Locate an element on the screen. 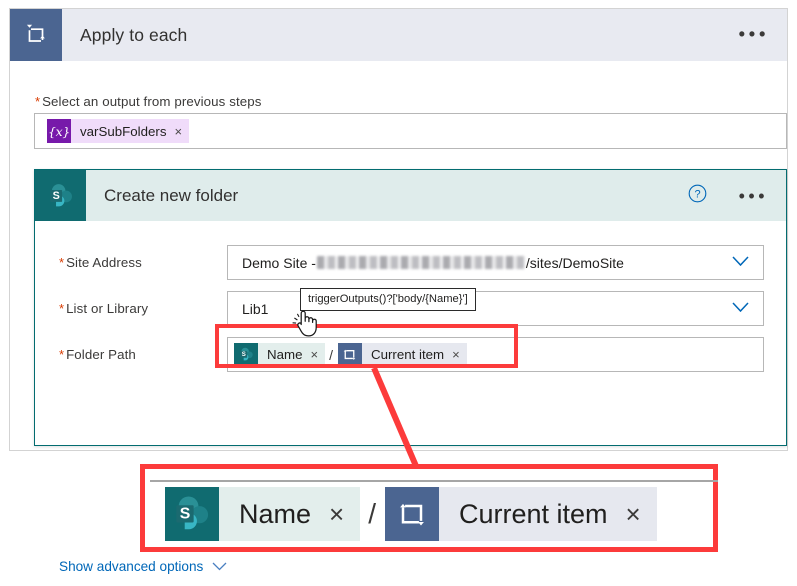 Image resolution: width=797 pixels, height=586 pixels. expression-tooltip: triggerOutputs()?['body/{Name}'] is located at coordinates (388, 299).